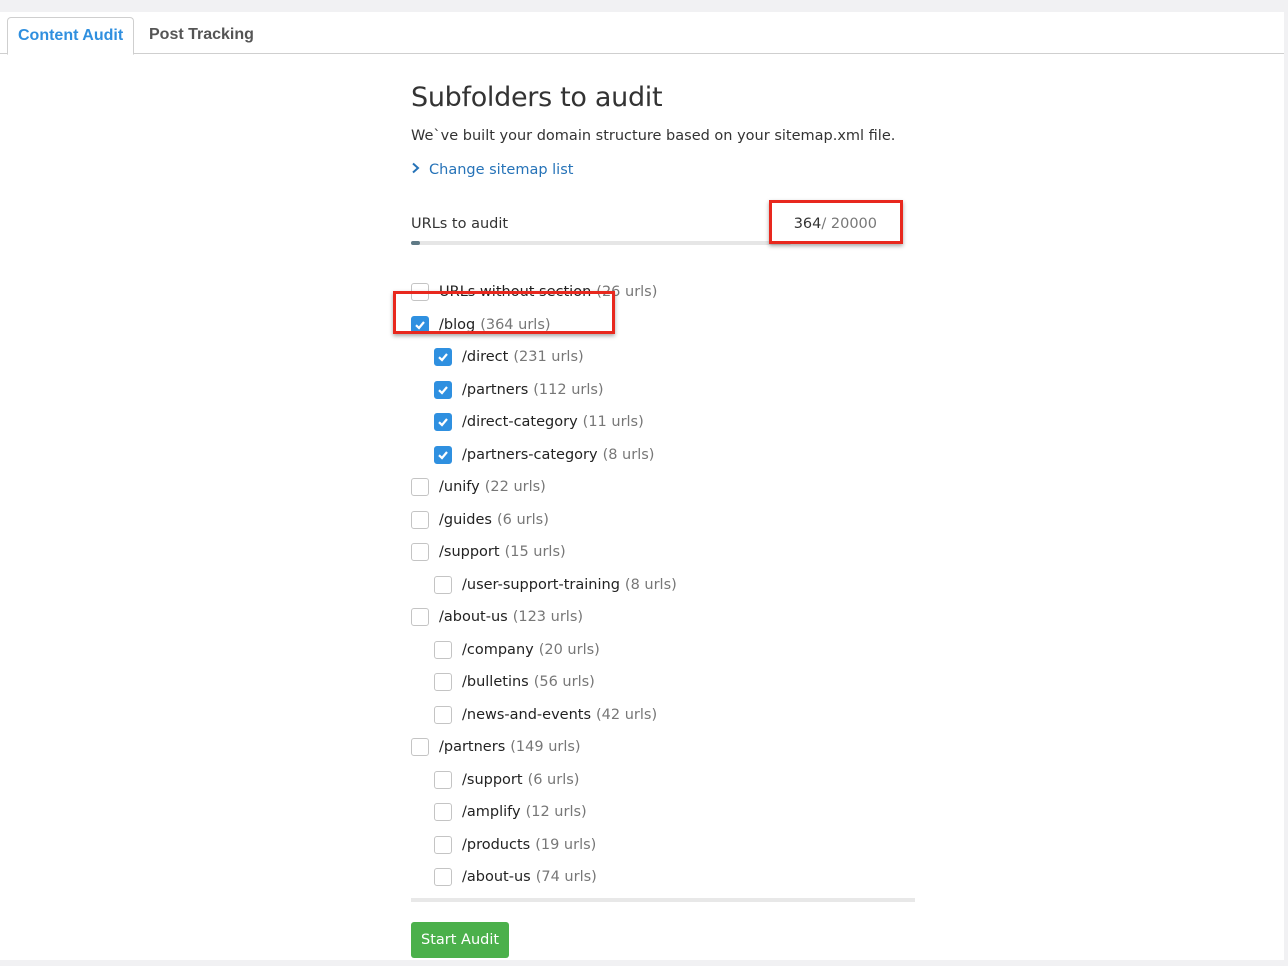 The image size is (1288, 966). Describe the element at coordinates (460, 940) in the screenshot. I see `start-audit-button: Start Audit` at that location.